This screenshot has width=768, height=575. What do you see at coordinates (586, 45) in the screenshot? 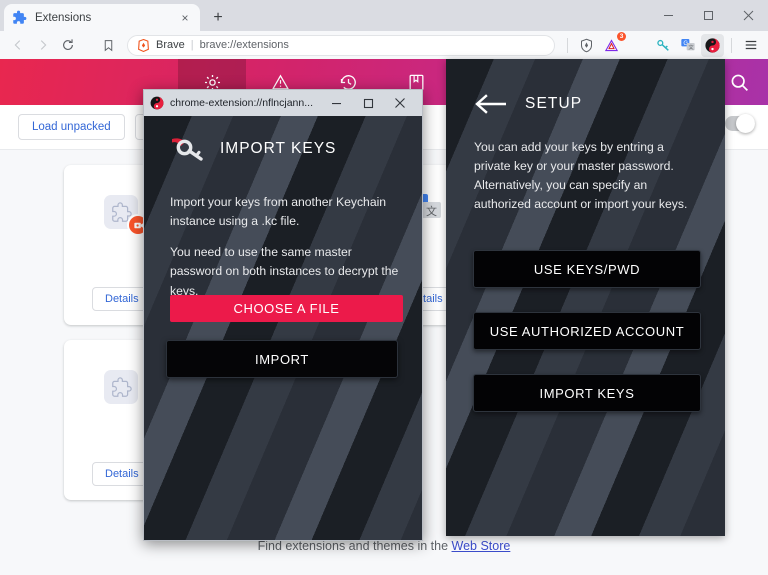
I see `brave-shields-icon` at bounding box center [586, 45].